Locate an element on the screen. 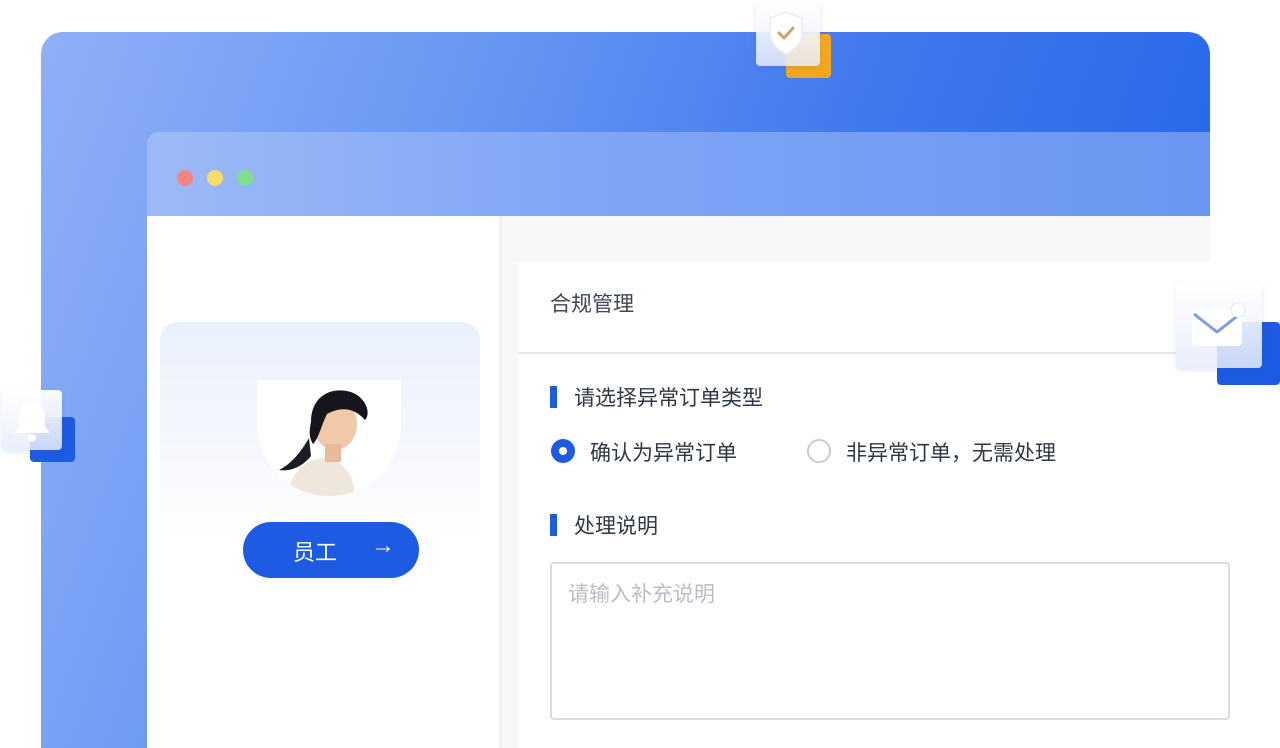 This screenshot has width=1280, height=748. radio-checked-icon is located at coordinates (563, 451).